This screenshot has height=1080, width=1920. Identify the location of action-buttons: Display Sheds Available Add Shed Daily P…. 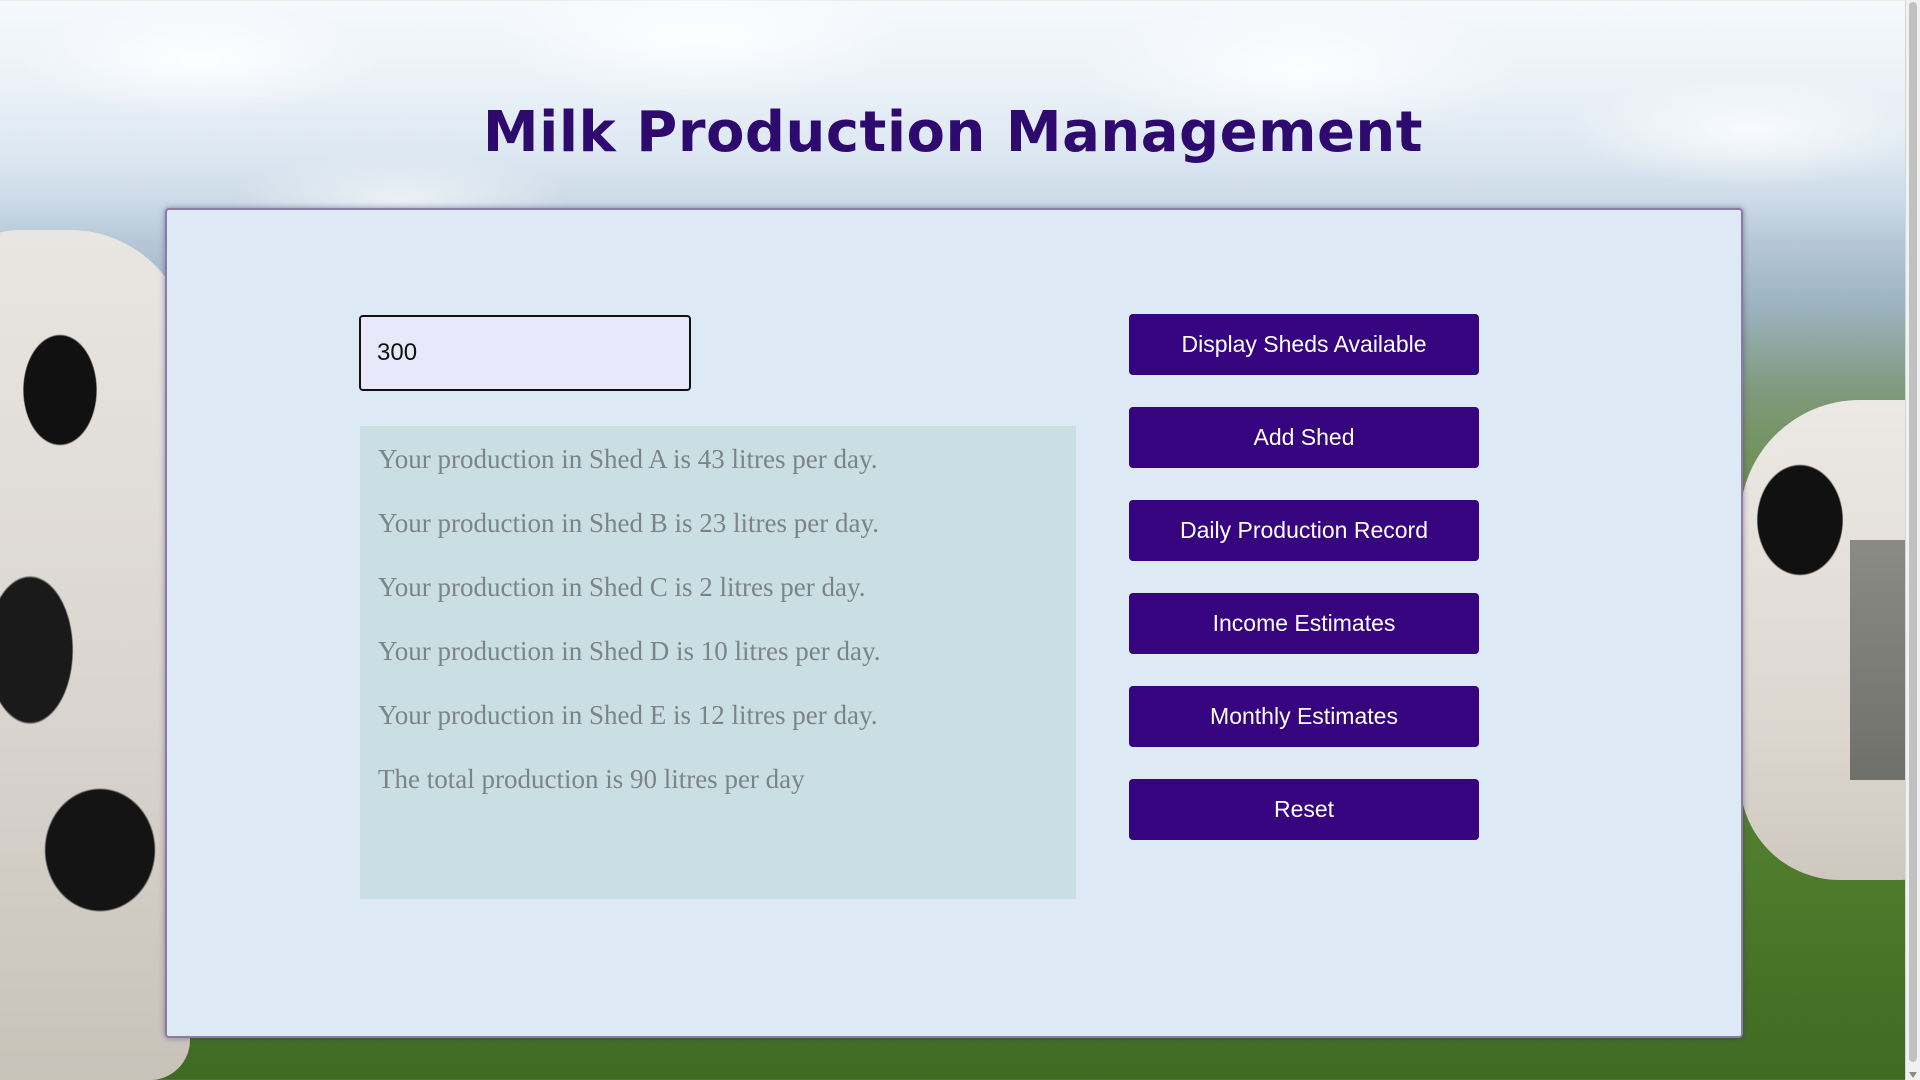
(1304, 593).